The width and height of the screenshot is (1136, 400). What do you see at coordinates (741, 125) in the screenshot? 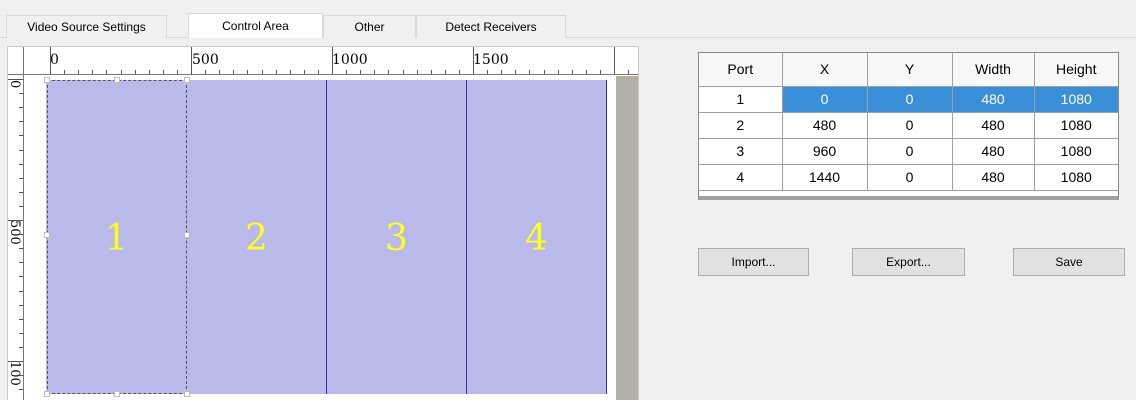
I see `cell-port: 2` at bounding box center [741, 125].